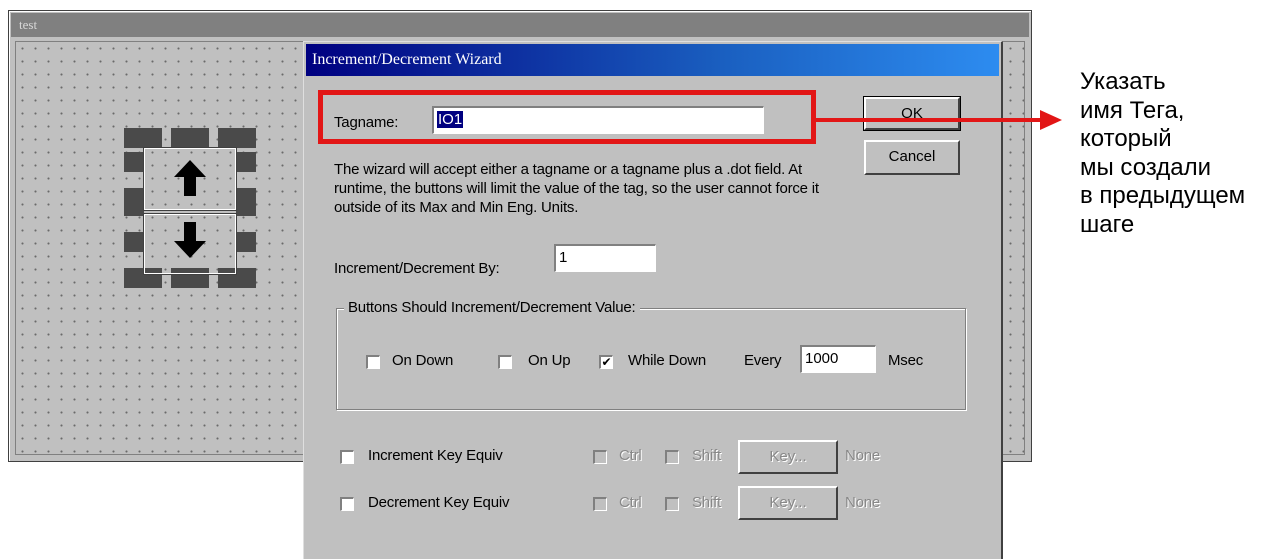 Image resolution: width=1284 pixels, height=559 pixels. I want to click on dialog-title: Increment/Decrement Wizard, so click(652, 60).